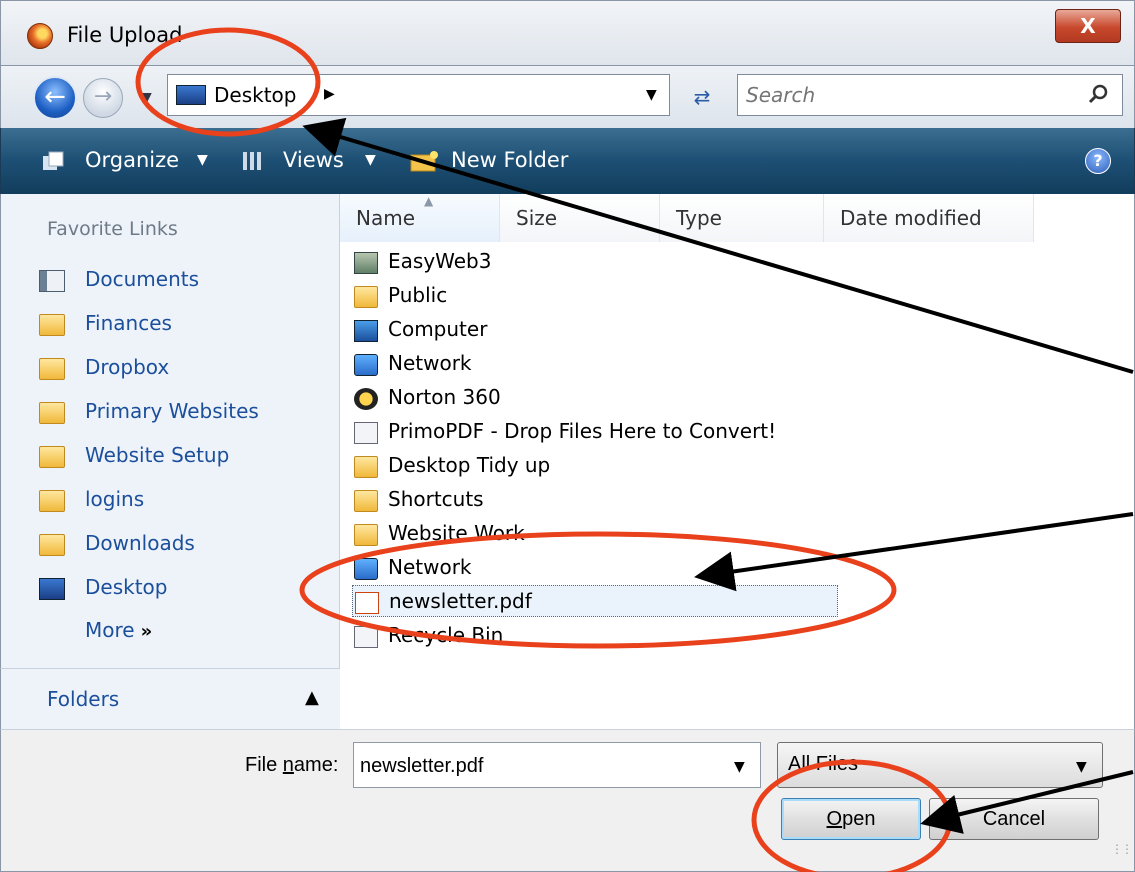 The height and width of the screenshot is (872, 1135). What do you see at coordinates (115, 499) in the screenshot?
I see `nav-item-label: logins` at bounding box center [115, 499].